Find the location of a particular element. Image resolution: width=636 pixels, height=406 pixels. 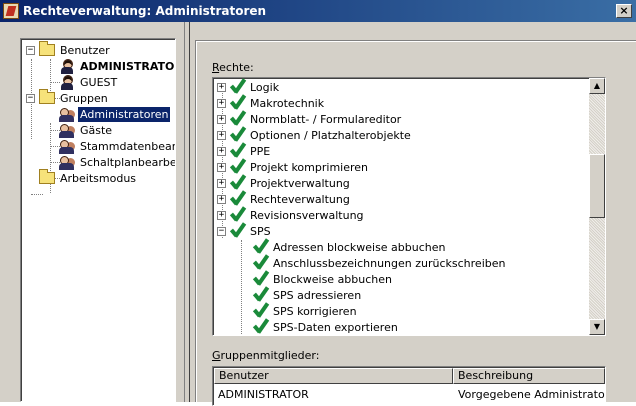

right-subitem-sps-adressieren: SPS adressieren is located at coordinates (307, 295).